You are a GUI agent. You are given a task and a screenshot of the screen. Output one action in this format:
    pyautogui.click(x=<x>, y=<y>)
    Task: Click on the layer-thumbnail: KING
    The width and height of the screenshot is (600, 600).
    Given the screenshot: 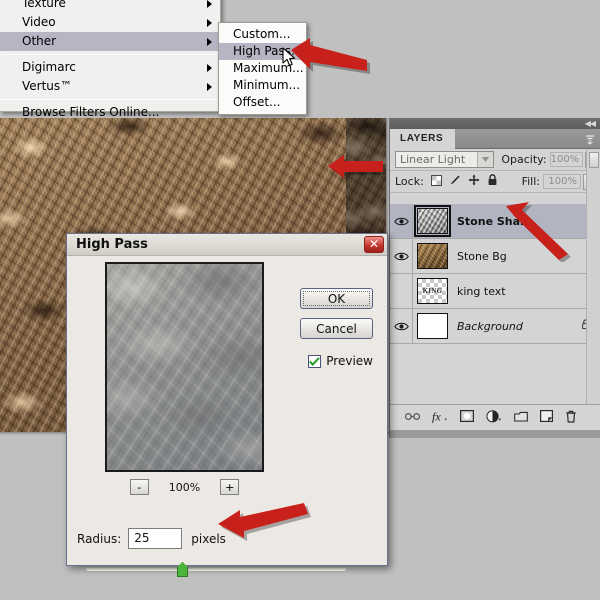 What is the action you would take?
    pyautogui.click(x=432, y=291)
    